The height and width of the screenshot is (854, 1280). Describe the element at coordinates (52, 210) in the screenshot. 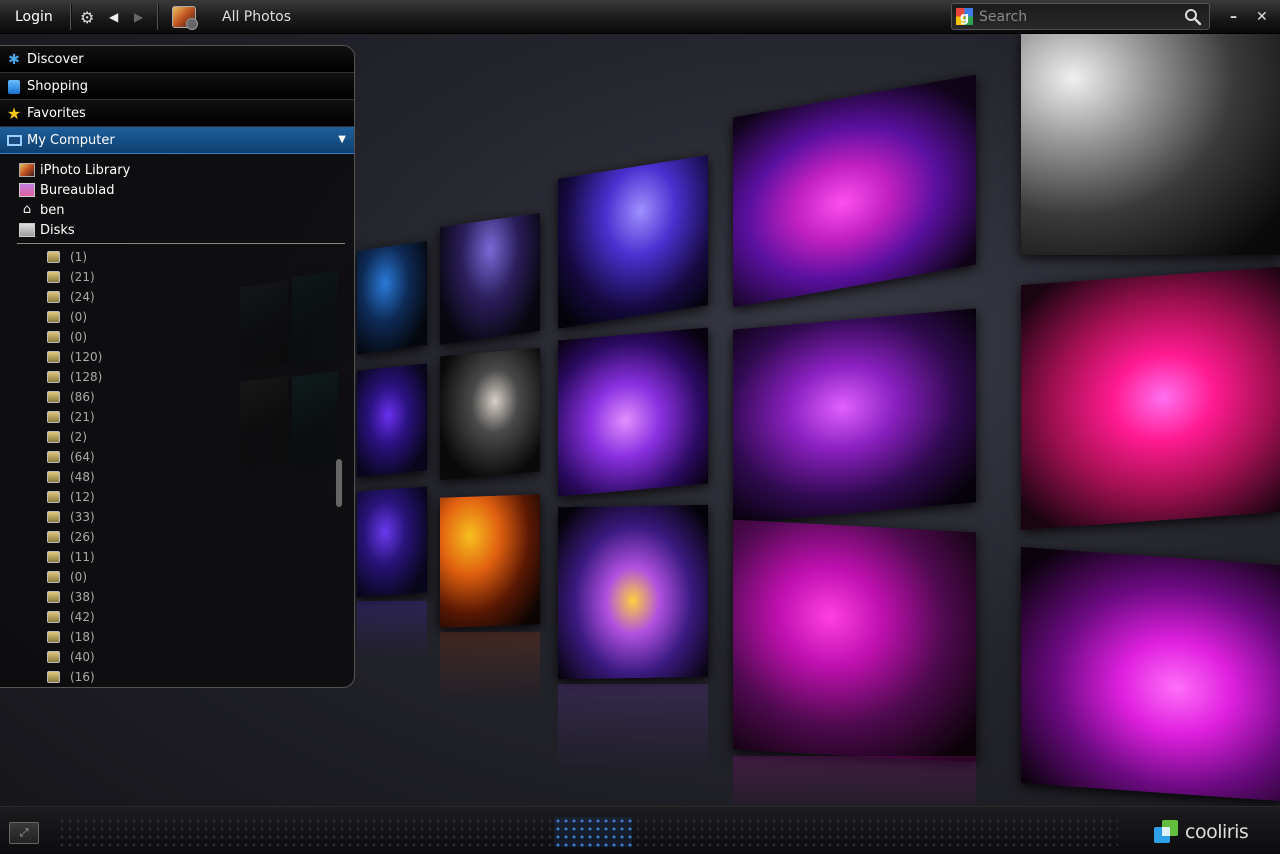

I see `tree-item-label: ben` at that location.